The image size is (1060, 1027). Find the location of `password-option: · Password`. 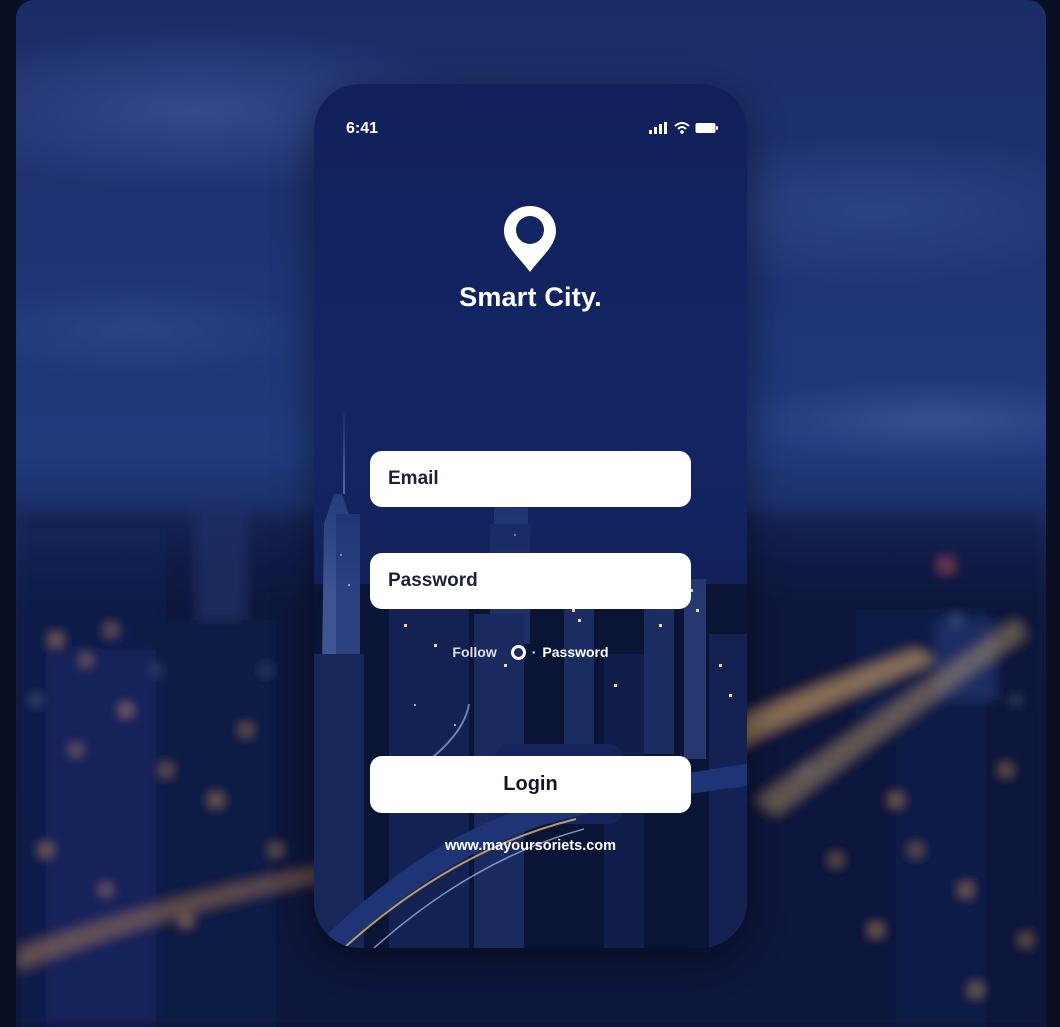

password-option: · Password is located at coordinates (559, 652).